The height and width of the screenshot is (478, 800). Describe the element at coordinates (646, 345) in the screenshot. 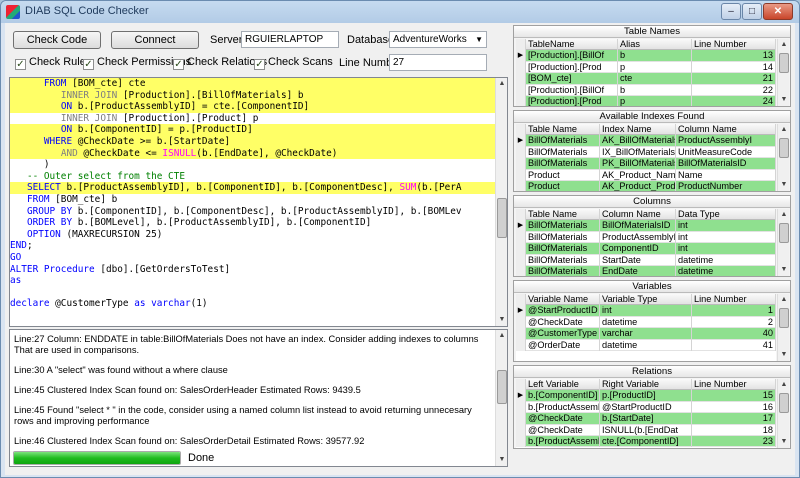

I see `table-row: @OrderDate datetime 41` at that location.